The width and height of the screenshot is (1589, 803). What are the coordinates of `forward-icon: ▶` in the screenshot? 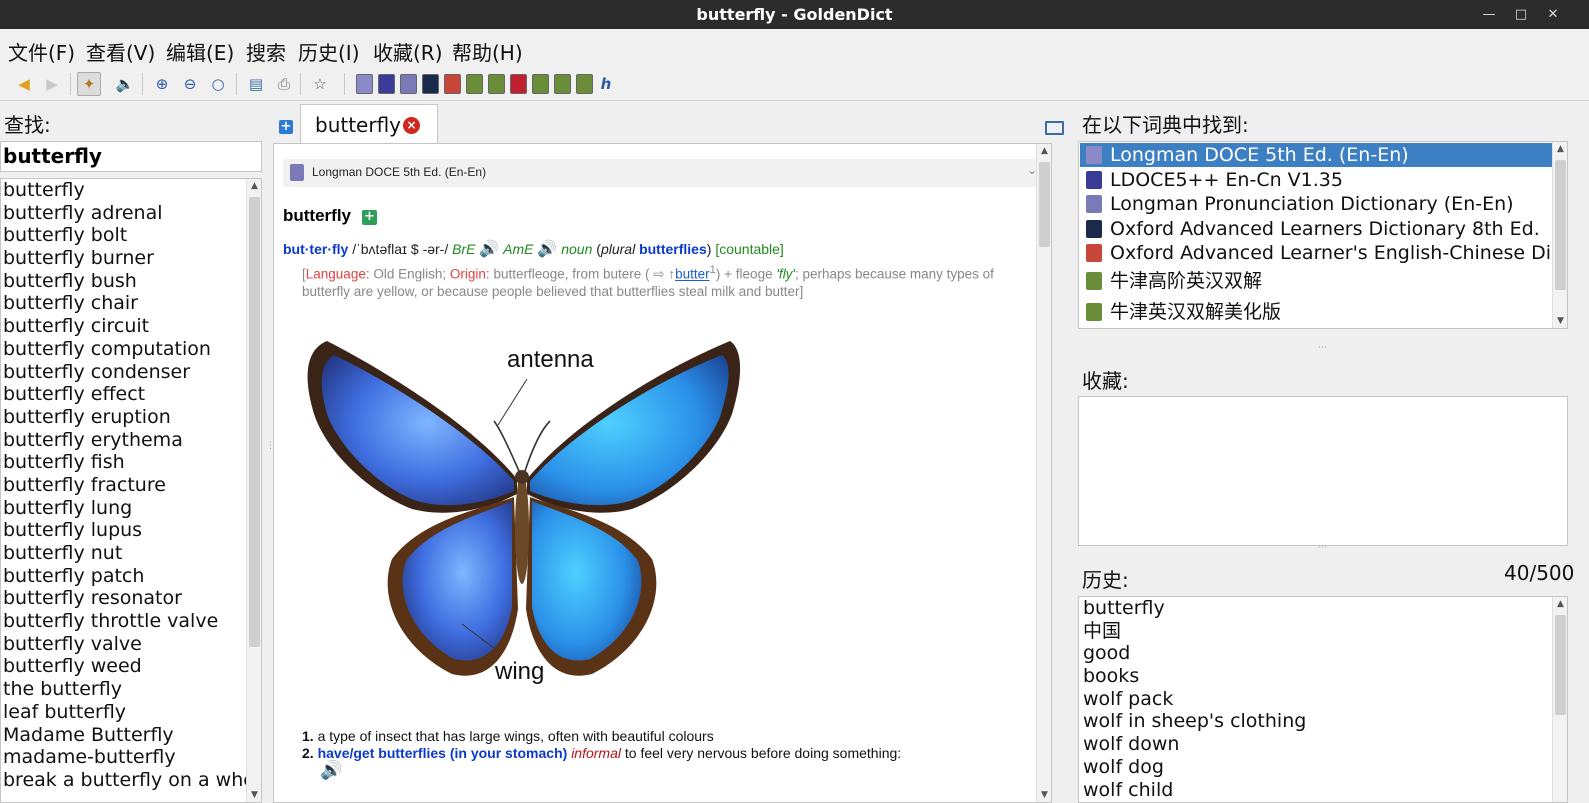 It's located at (52, 84).